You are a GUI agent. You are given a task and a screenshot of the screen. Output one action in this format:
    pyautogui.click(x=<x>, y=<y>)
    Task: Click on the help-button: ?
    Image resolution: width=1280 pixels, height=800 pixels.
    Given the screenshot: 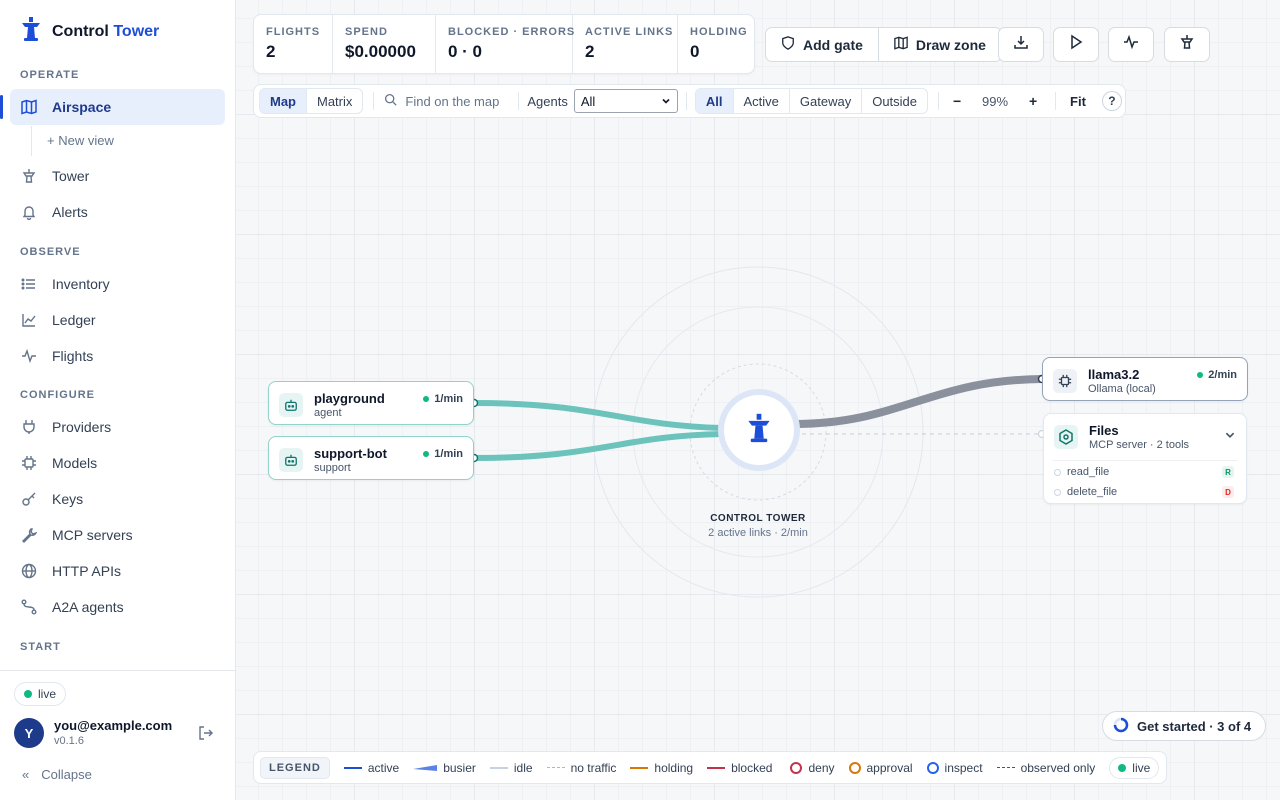 What is the action you would take?
    pyautogui.click(x=1111, y=101)
    